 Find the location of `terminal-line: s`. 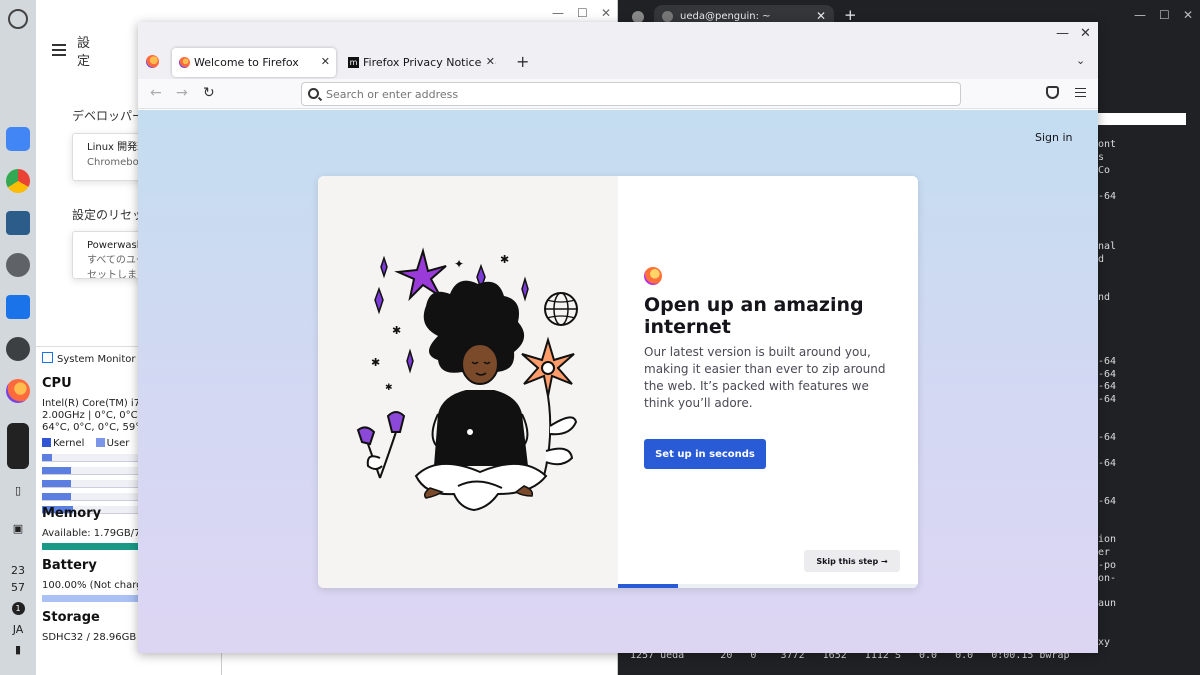

terminal-line: s is located at coordinates (1101, 157).